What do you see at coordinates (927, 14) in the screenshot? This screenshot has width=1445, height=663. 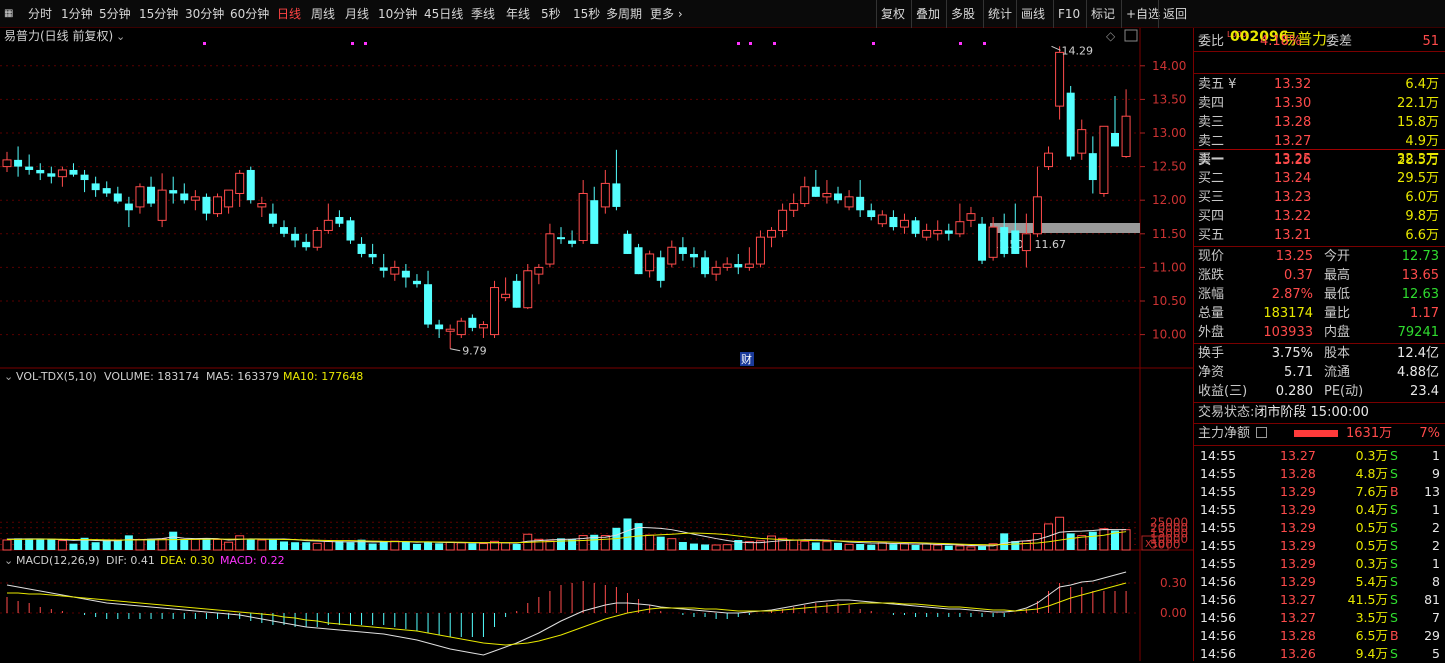 I see `toolbar-button-1: 叠加` at bounding box center [927, 14].